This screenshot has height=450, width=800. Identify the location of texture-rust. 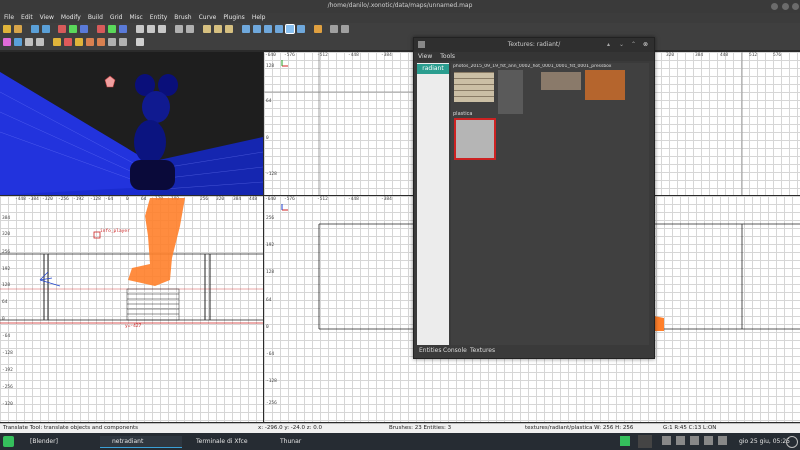
(605, 85).